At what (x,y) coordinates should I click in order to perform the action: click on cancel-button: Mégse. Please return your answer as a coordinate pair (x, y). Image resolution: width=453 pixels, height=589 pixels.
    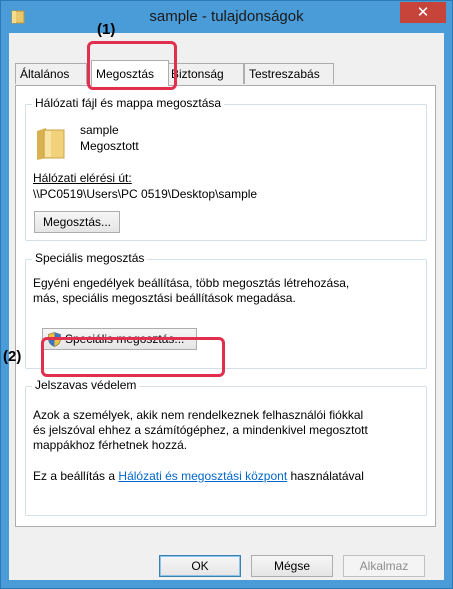
    Looking at the image, I should click on (292, 566).